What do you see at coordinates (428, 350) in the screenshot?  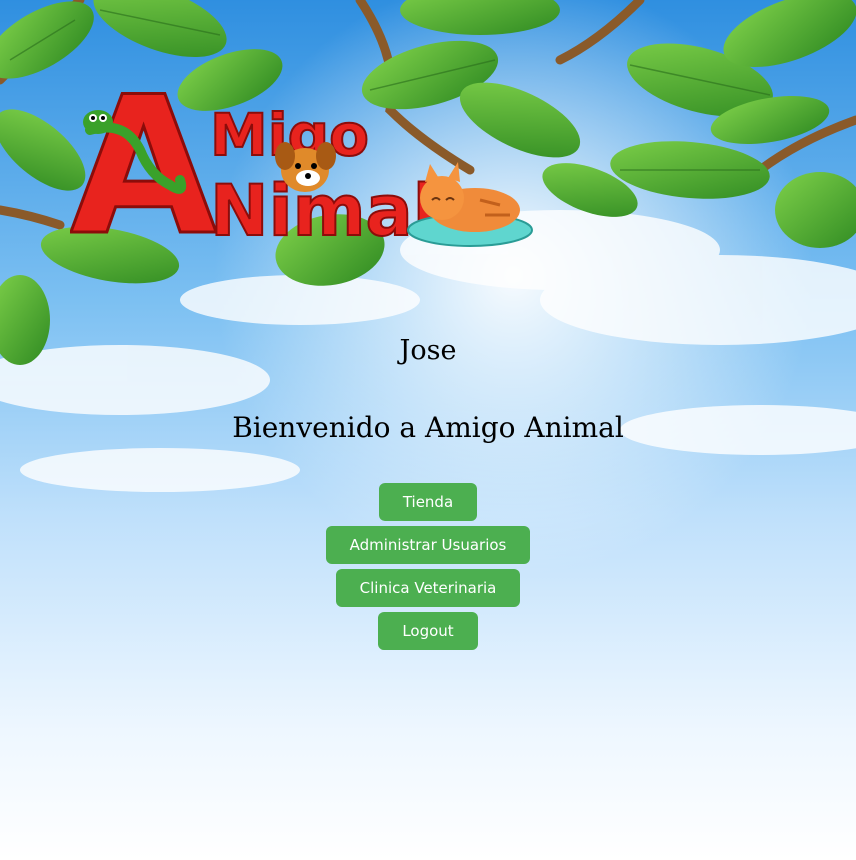 I see `user-name: Jose` at bounding box center [428, 350].